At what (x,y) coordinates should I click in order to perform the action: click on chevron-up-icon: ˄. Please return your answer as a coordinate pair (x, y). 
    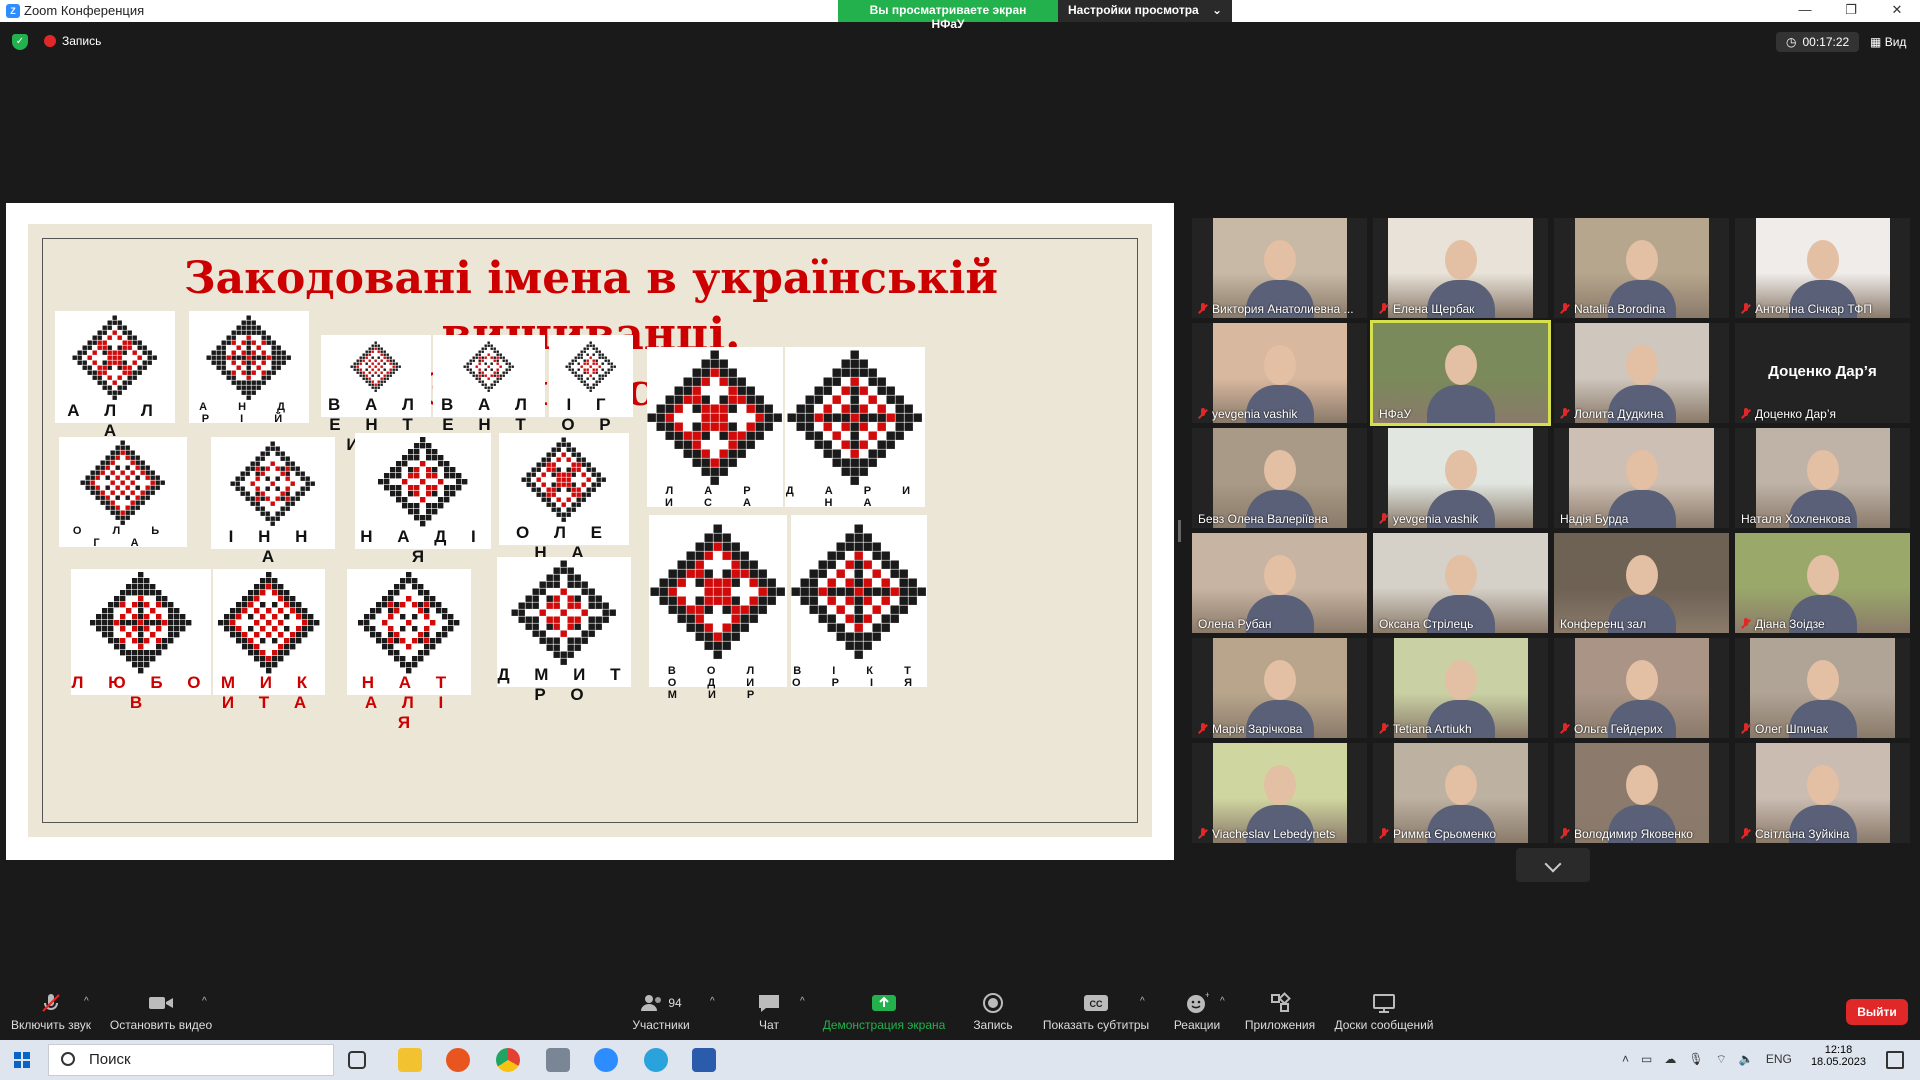
    Looking at the image, I should click on (1625, 1059).